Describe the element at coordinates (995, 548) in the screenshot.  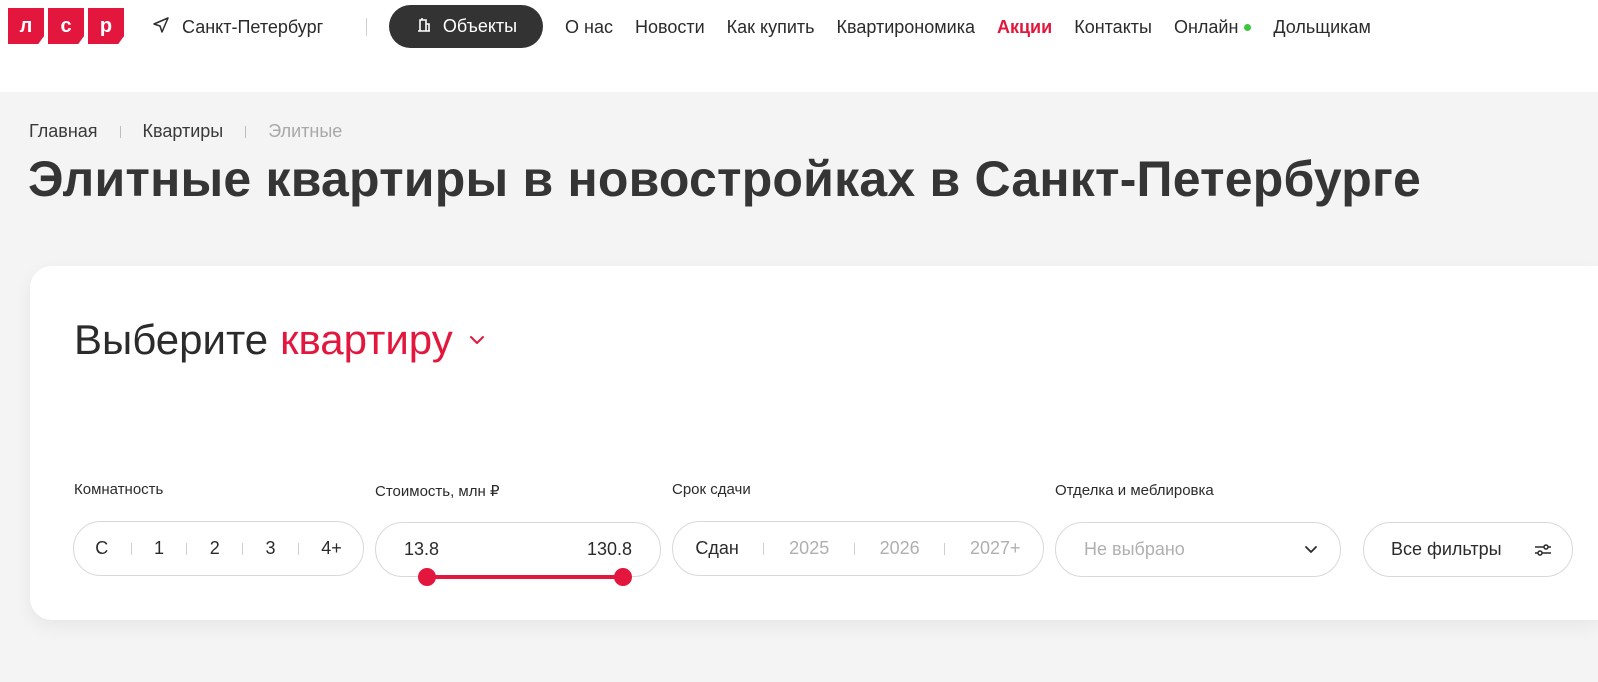
I see `deadline-option-2027plus: 2027+` at that location.